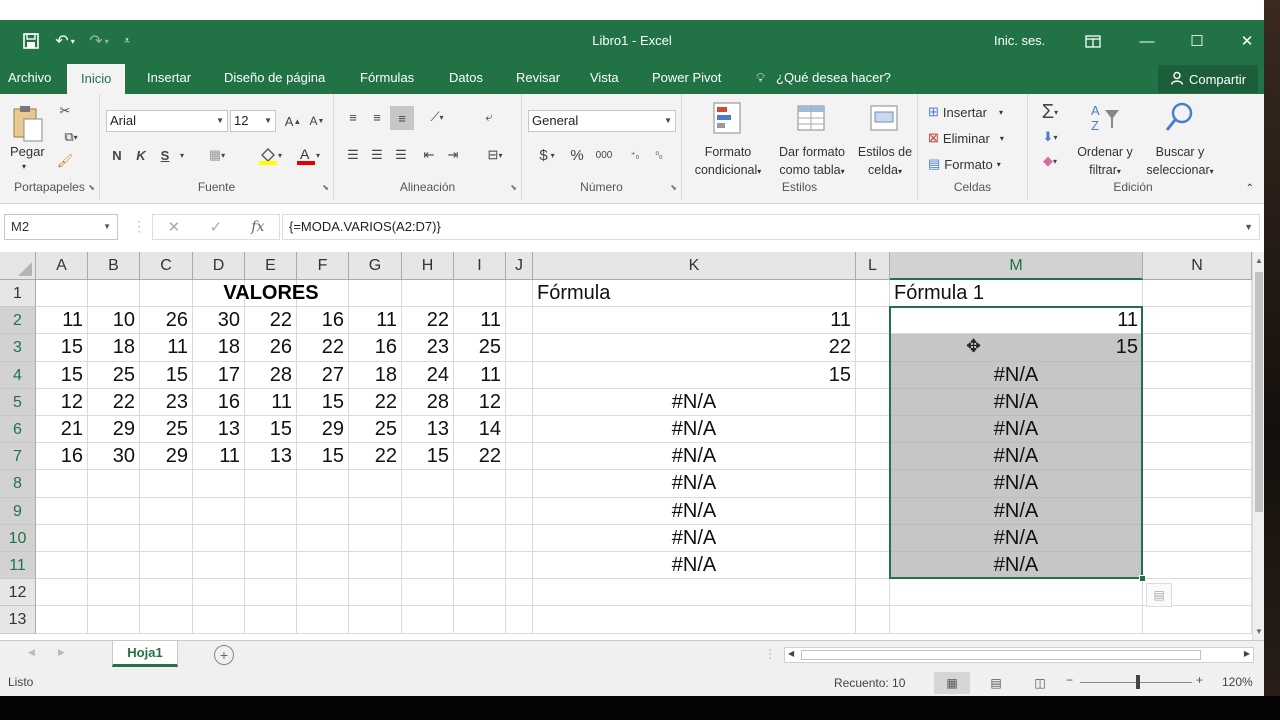  What do you see at coordinates (694, 321) in the screenshot?
I see `cell-k2: 11` at bounding box center [694, 321].